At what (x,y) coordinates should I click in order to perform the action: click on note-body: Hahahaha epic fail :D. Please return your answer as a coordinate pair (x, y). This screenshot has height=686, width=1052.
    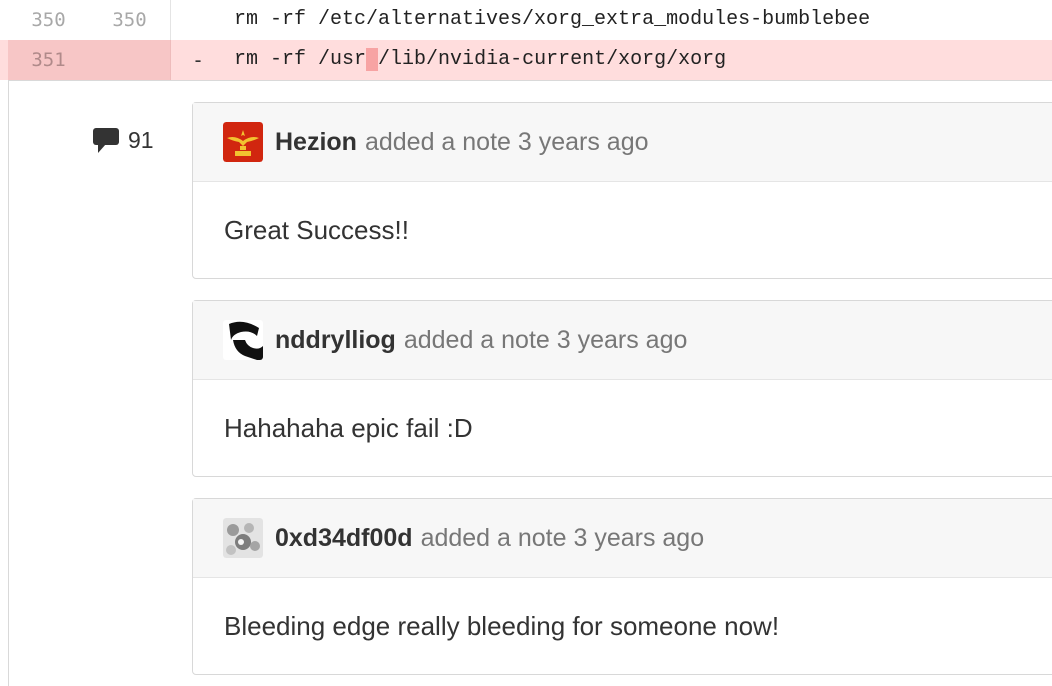
    Looking at the image, I should click on (348, 427).